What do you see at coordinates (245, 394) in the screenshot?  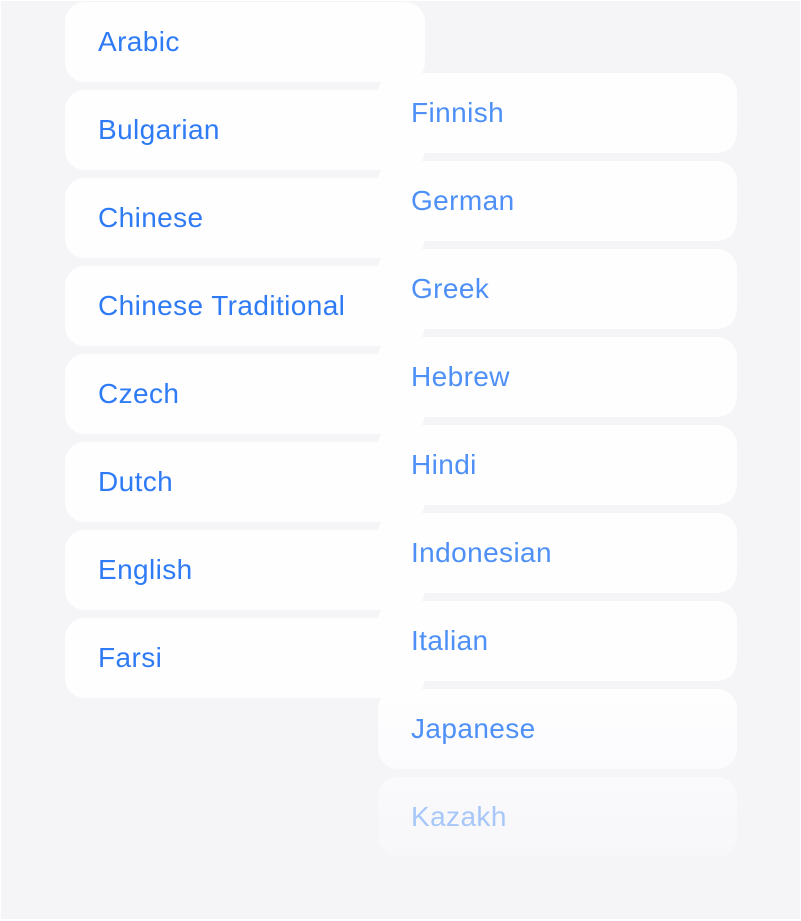 I see `language-option-czech: Czech` at bounding box center [245, 394].